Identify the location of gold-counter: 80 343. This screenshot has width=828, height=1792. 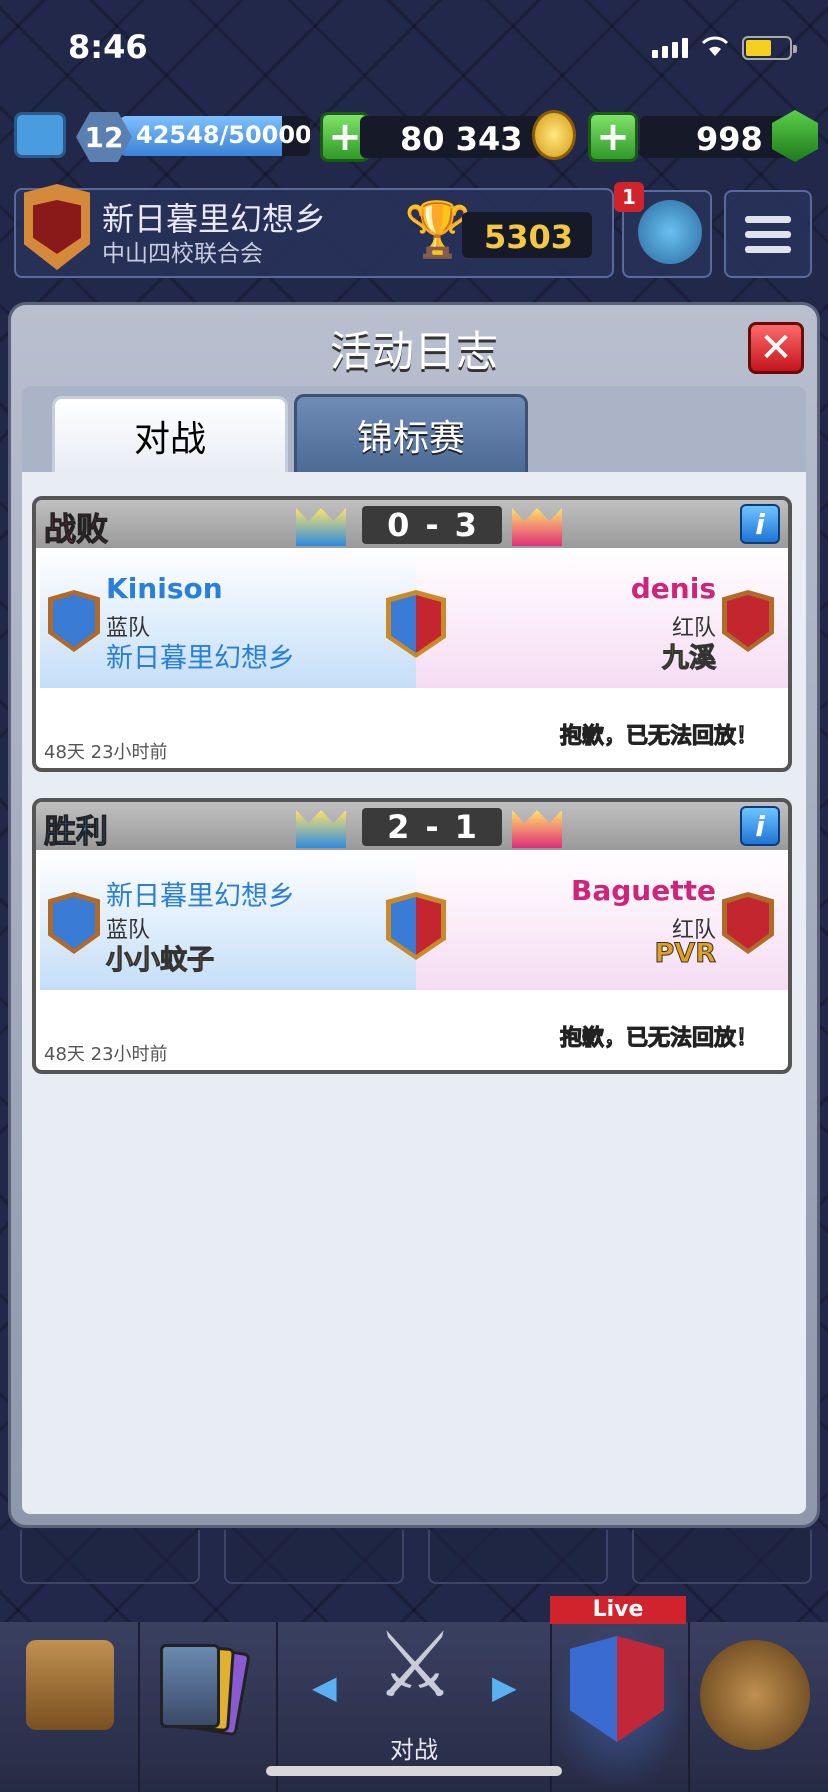
(450, 137).